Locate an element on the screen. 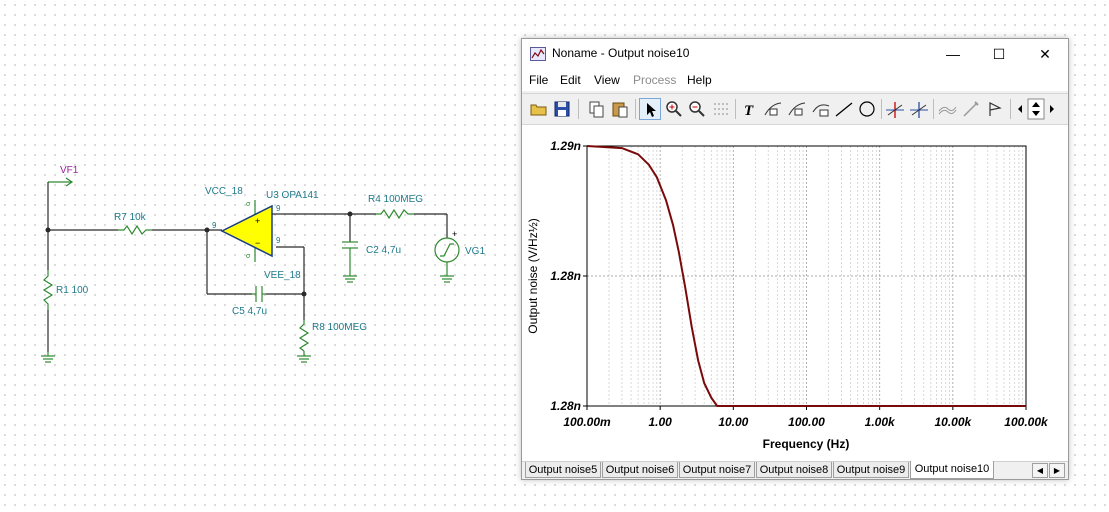  c5-label: C5 4,7u is located at coordinates (249, 311).